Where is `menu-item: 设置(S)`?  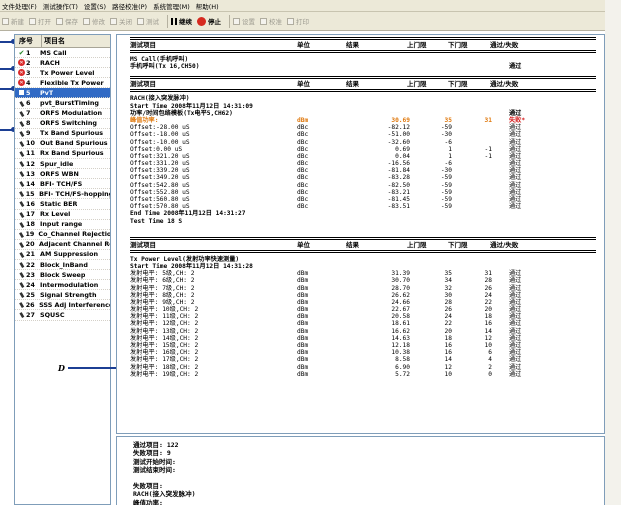 menu-item: 设置(S) is located at coordinates (95, 6).